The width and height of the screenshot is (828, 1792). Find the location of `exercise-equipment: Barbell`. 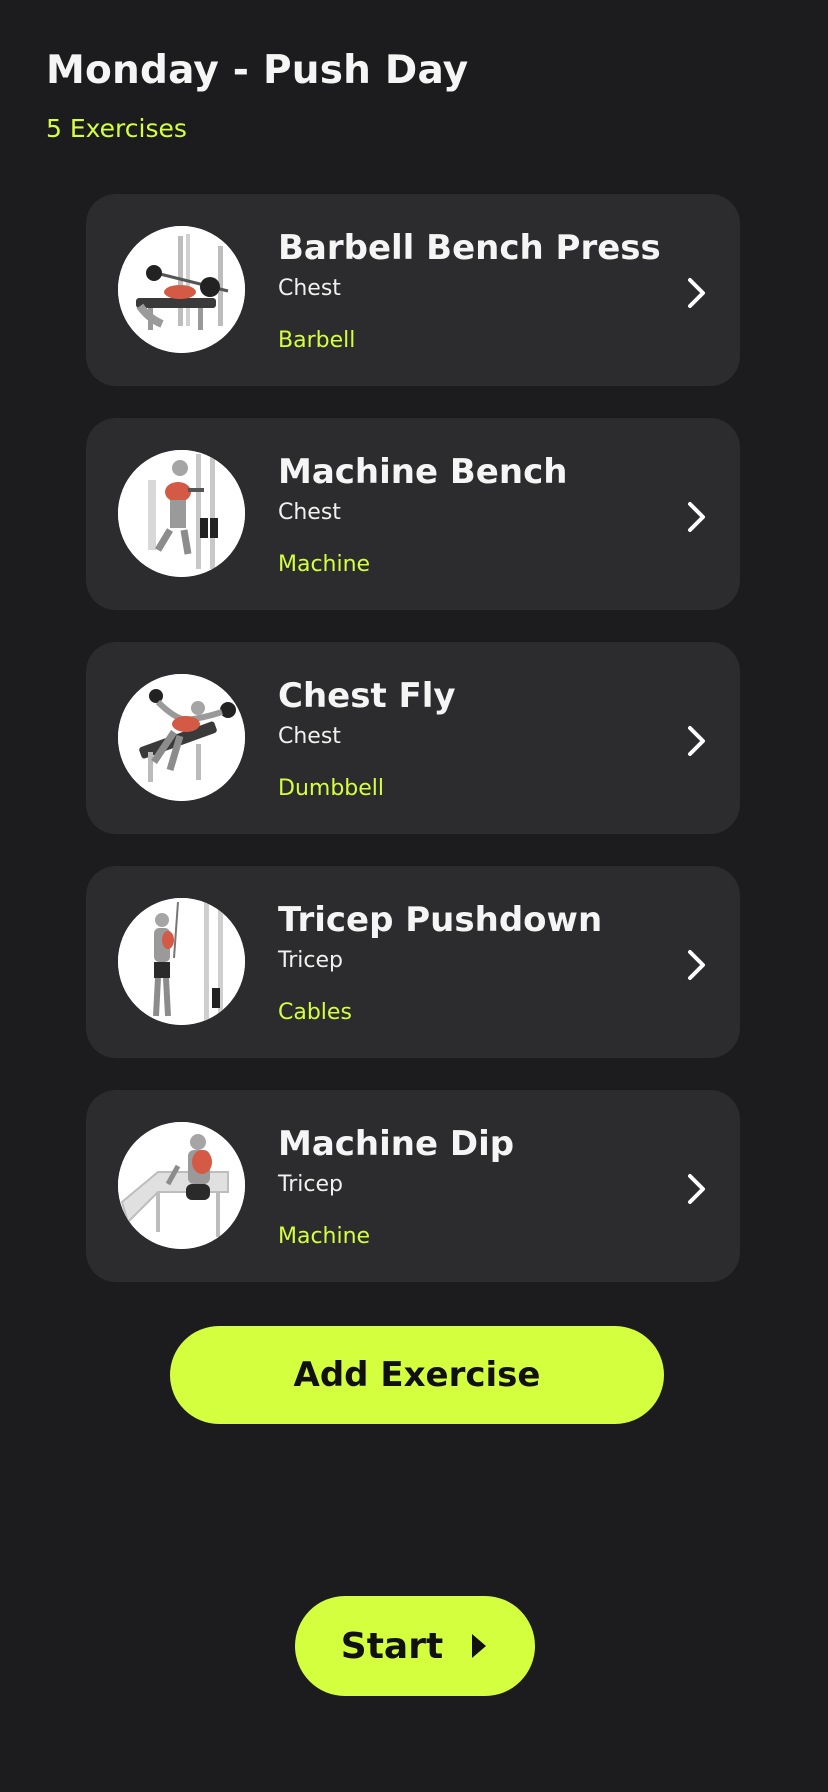

exercise-equipment: Barbell is located at coordinates (317, 340).